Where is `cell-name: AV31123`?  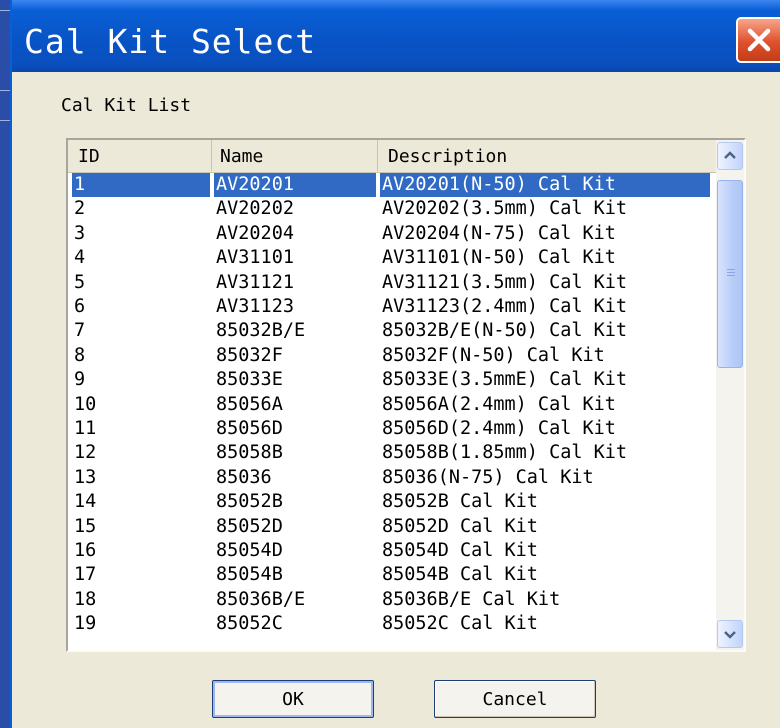
cell-name: AV31123 is located at coordinates (255, 306).